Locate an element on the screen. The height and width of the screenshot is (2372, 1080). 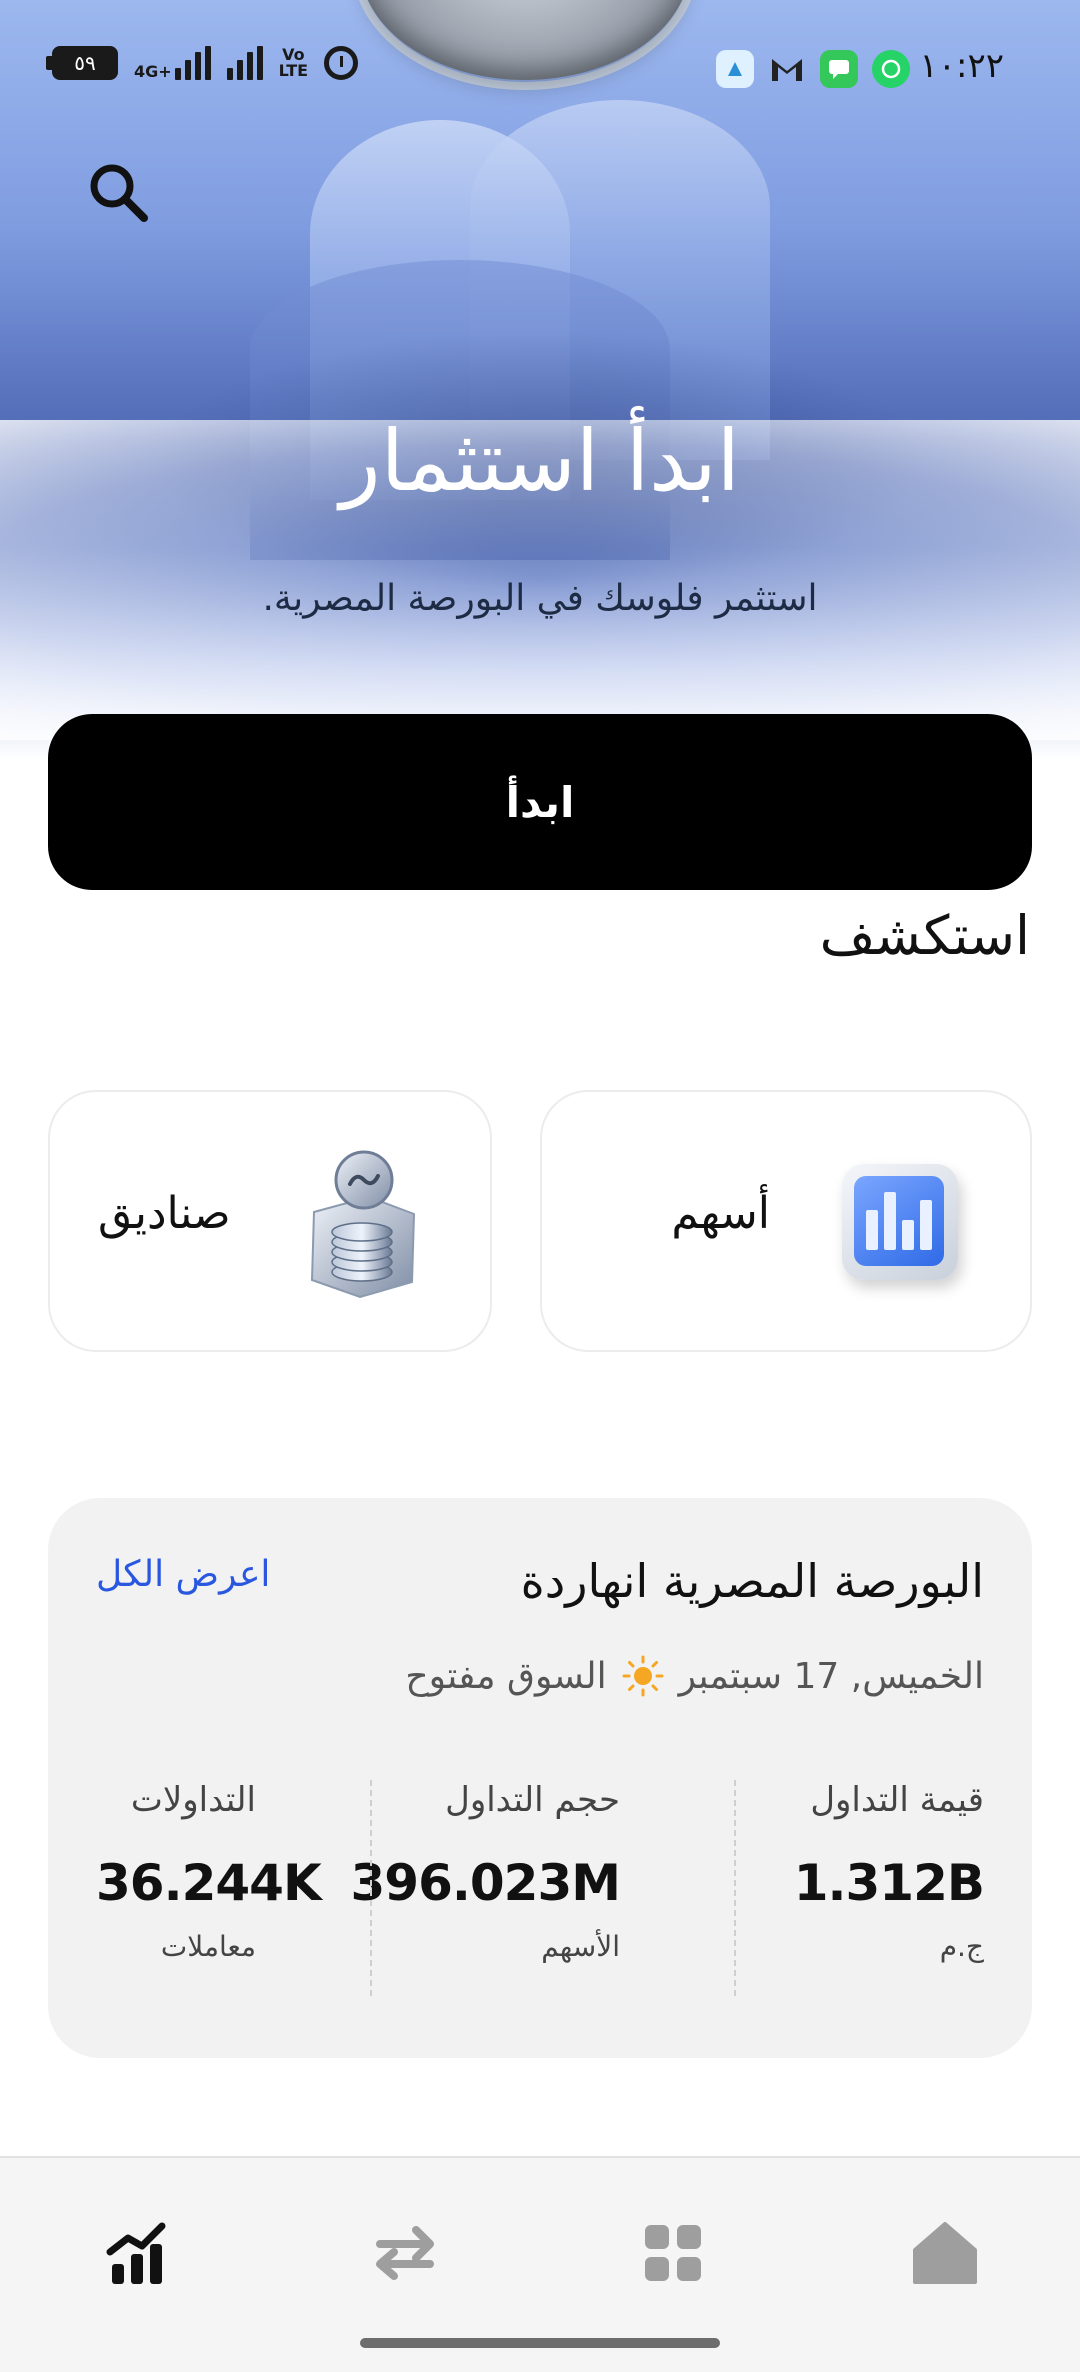
grid-icon is located at coordinates (673, 2253).